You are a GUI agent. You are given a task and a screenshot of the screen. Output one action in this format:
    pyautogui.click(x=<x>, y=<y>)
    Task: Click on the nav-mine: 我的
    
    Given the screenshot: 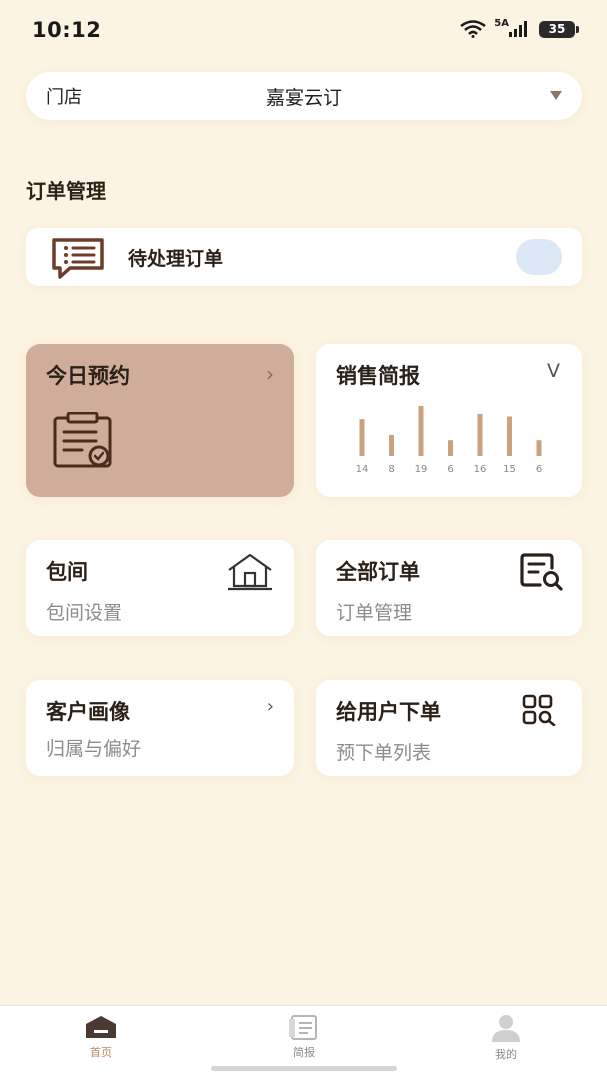 What is the action you would take?
    pyautogui.click(x=506, y=1038)
    